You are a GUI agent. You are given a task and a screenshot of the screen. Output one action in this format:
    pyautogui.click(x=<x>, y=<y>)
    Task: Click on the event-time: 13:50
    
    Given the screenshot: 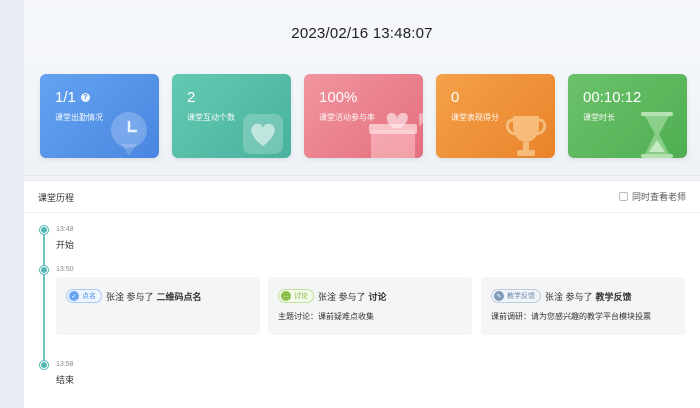 What is the action you would take?
    pyautogui.click(x=65, y=269)
    